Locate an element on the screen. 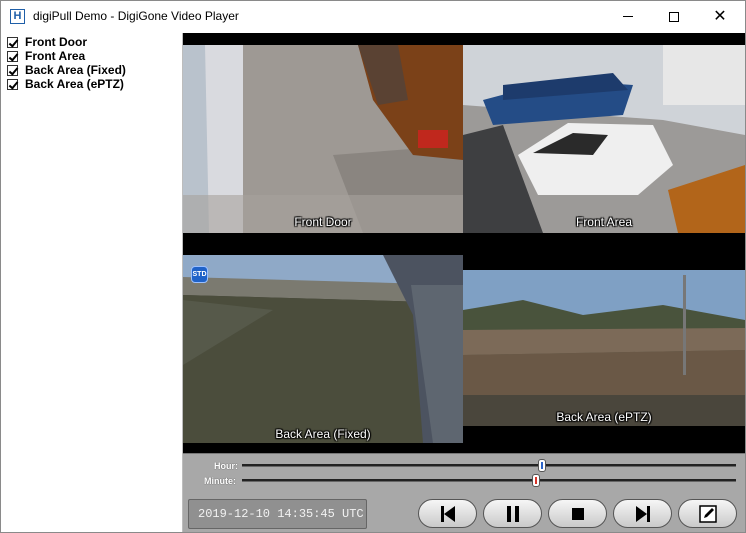  hour-slider-thumb is located at coordinates (542, 465).